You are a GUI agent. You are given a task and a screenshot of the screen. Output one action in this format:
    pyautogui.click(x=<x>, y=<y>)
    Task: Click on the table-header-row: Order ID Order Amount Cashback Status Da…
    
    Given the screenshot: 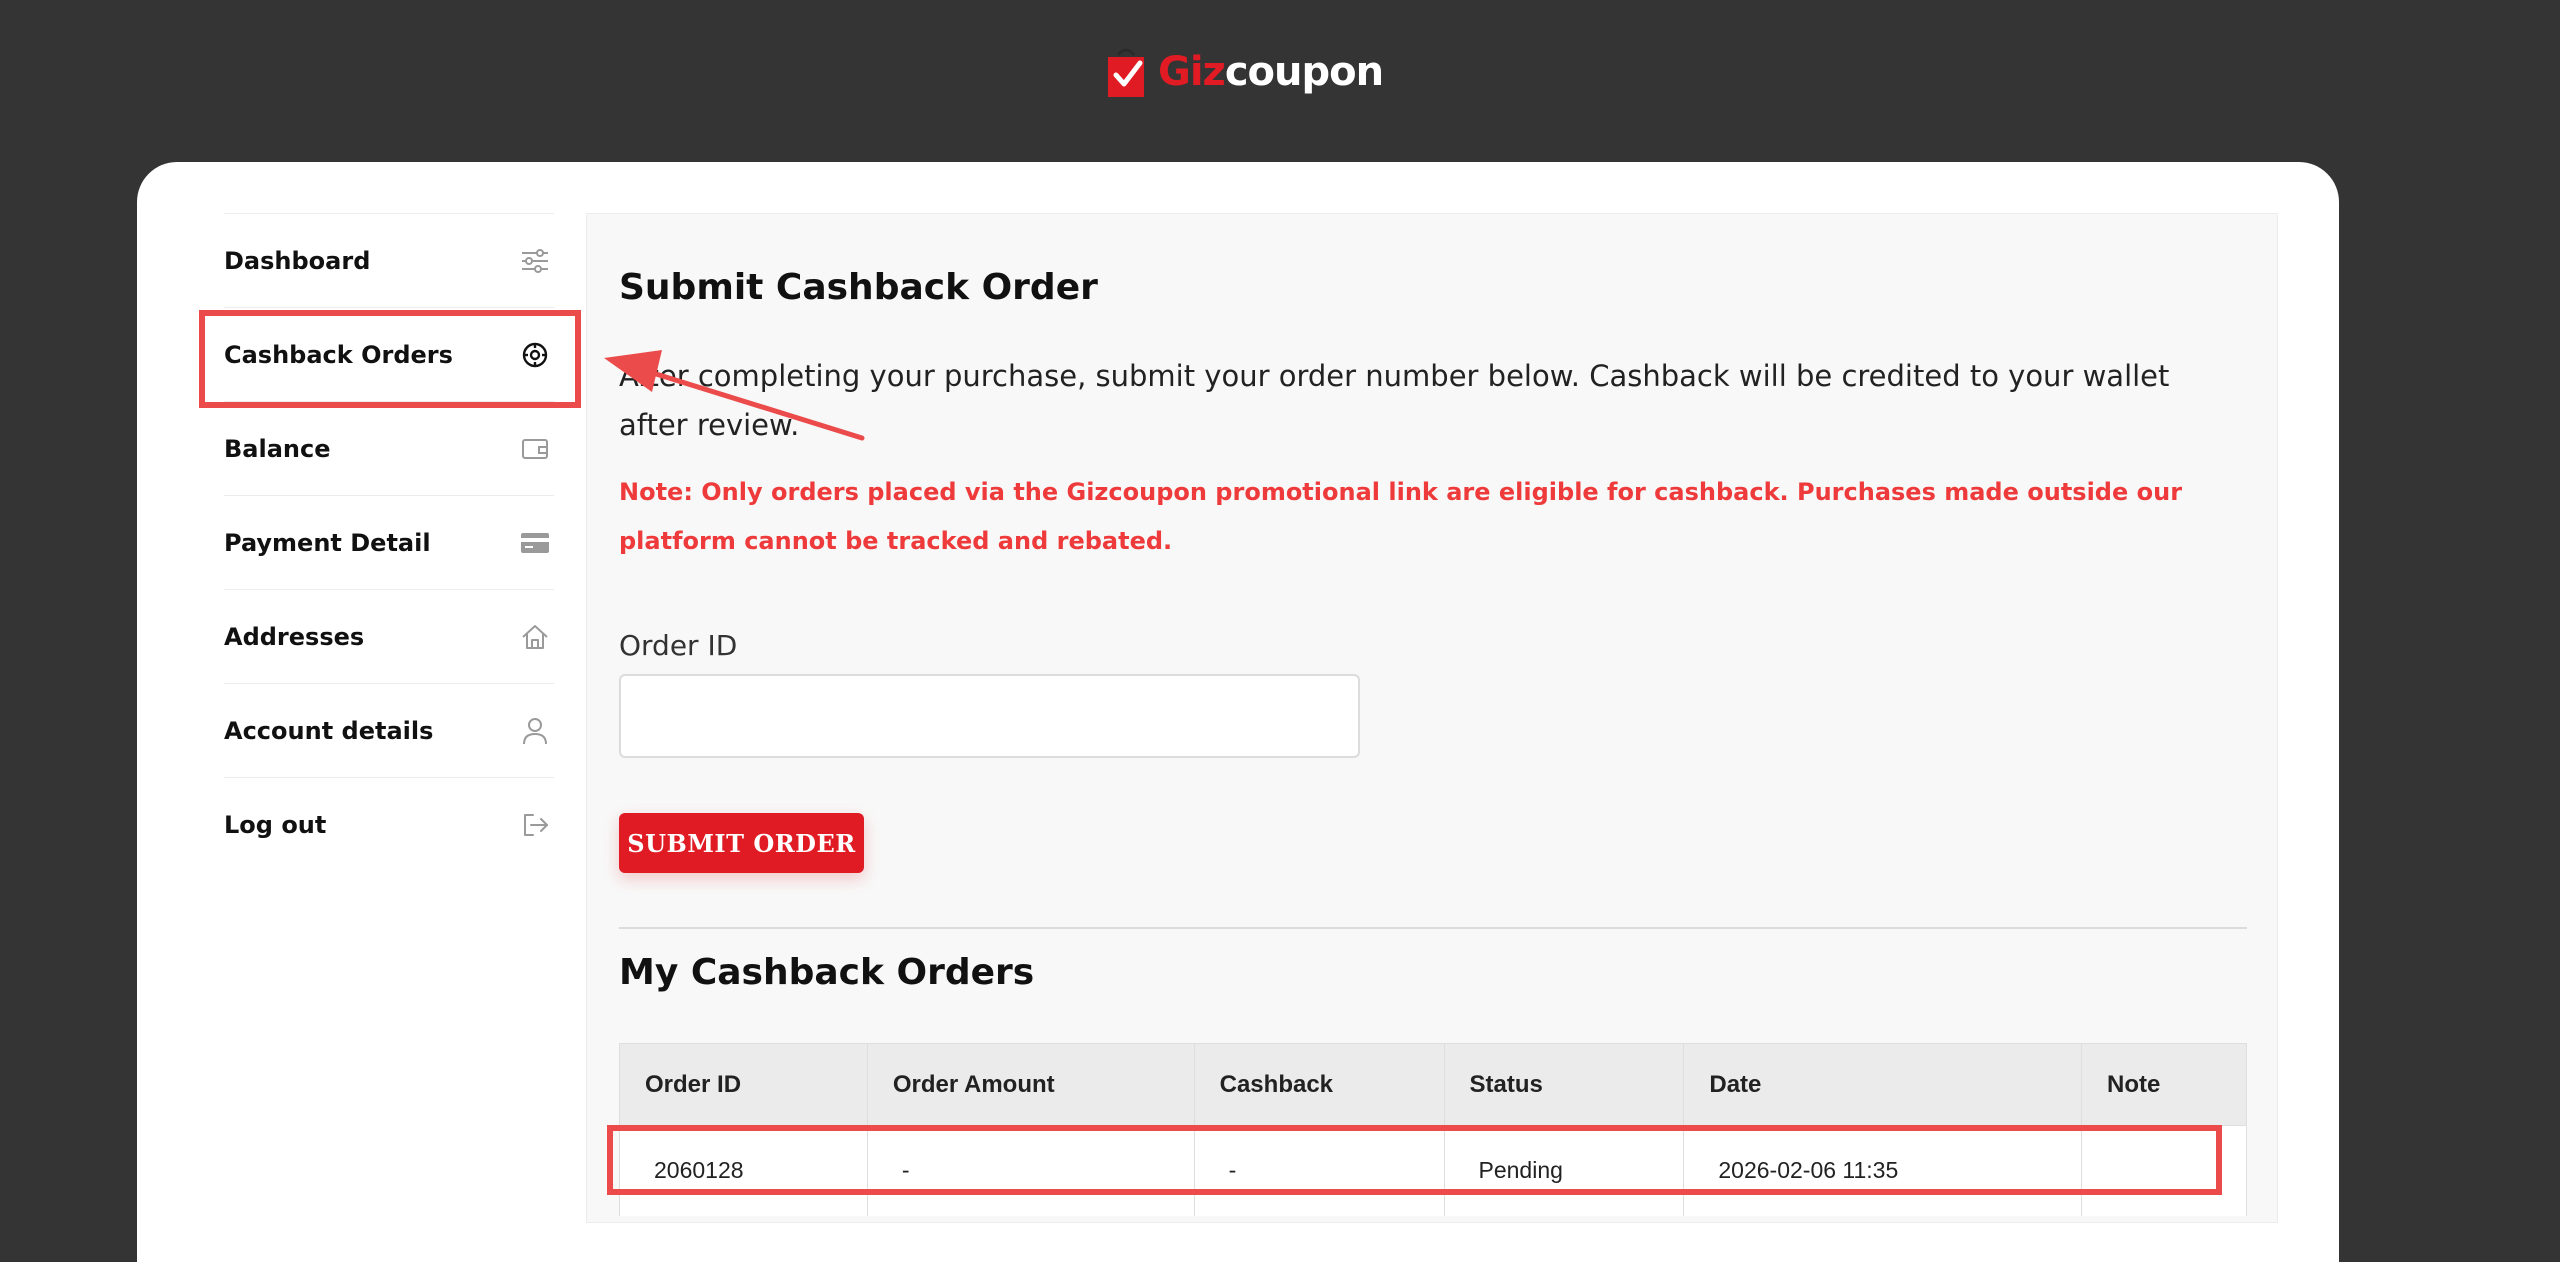 What is the action you would take?
    pyautogui.click(x=1433, y=1084)
    